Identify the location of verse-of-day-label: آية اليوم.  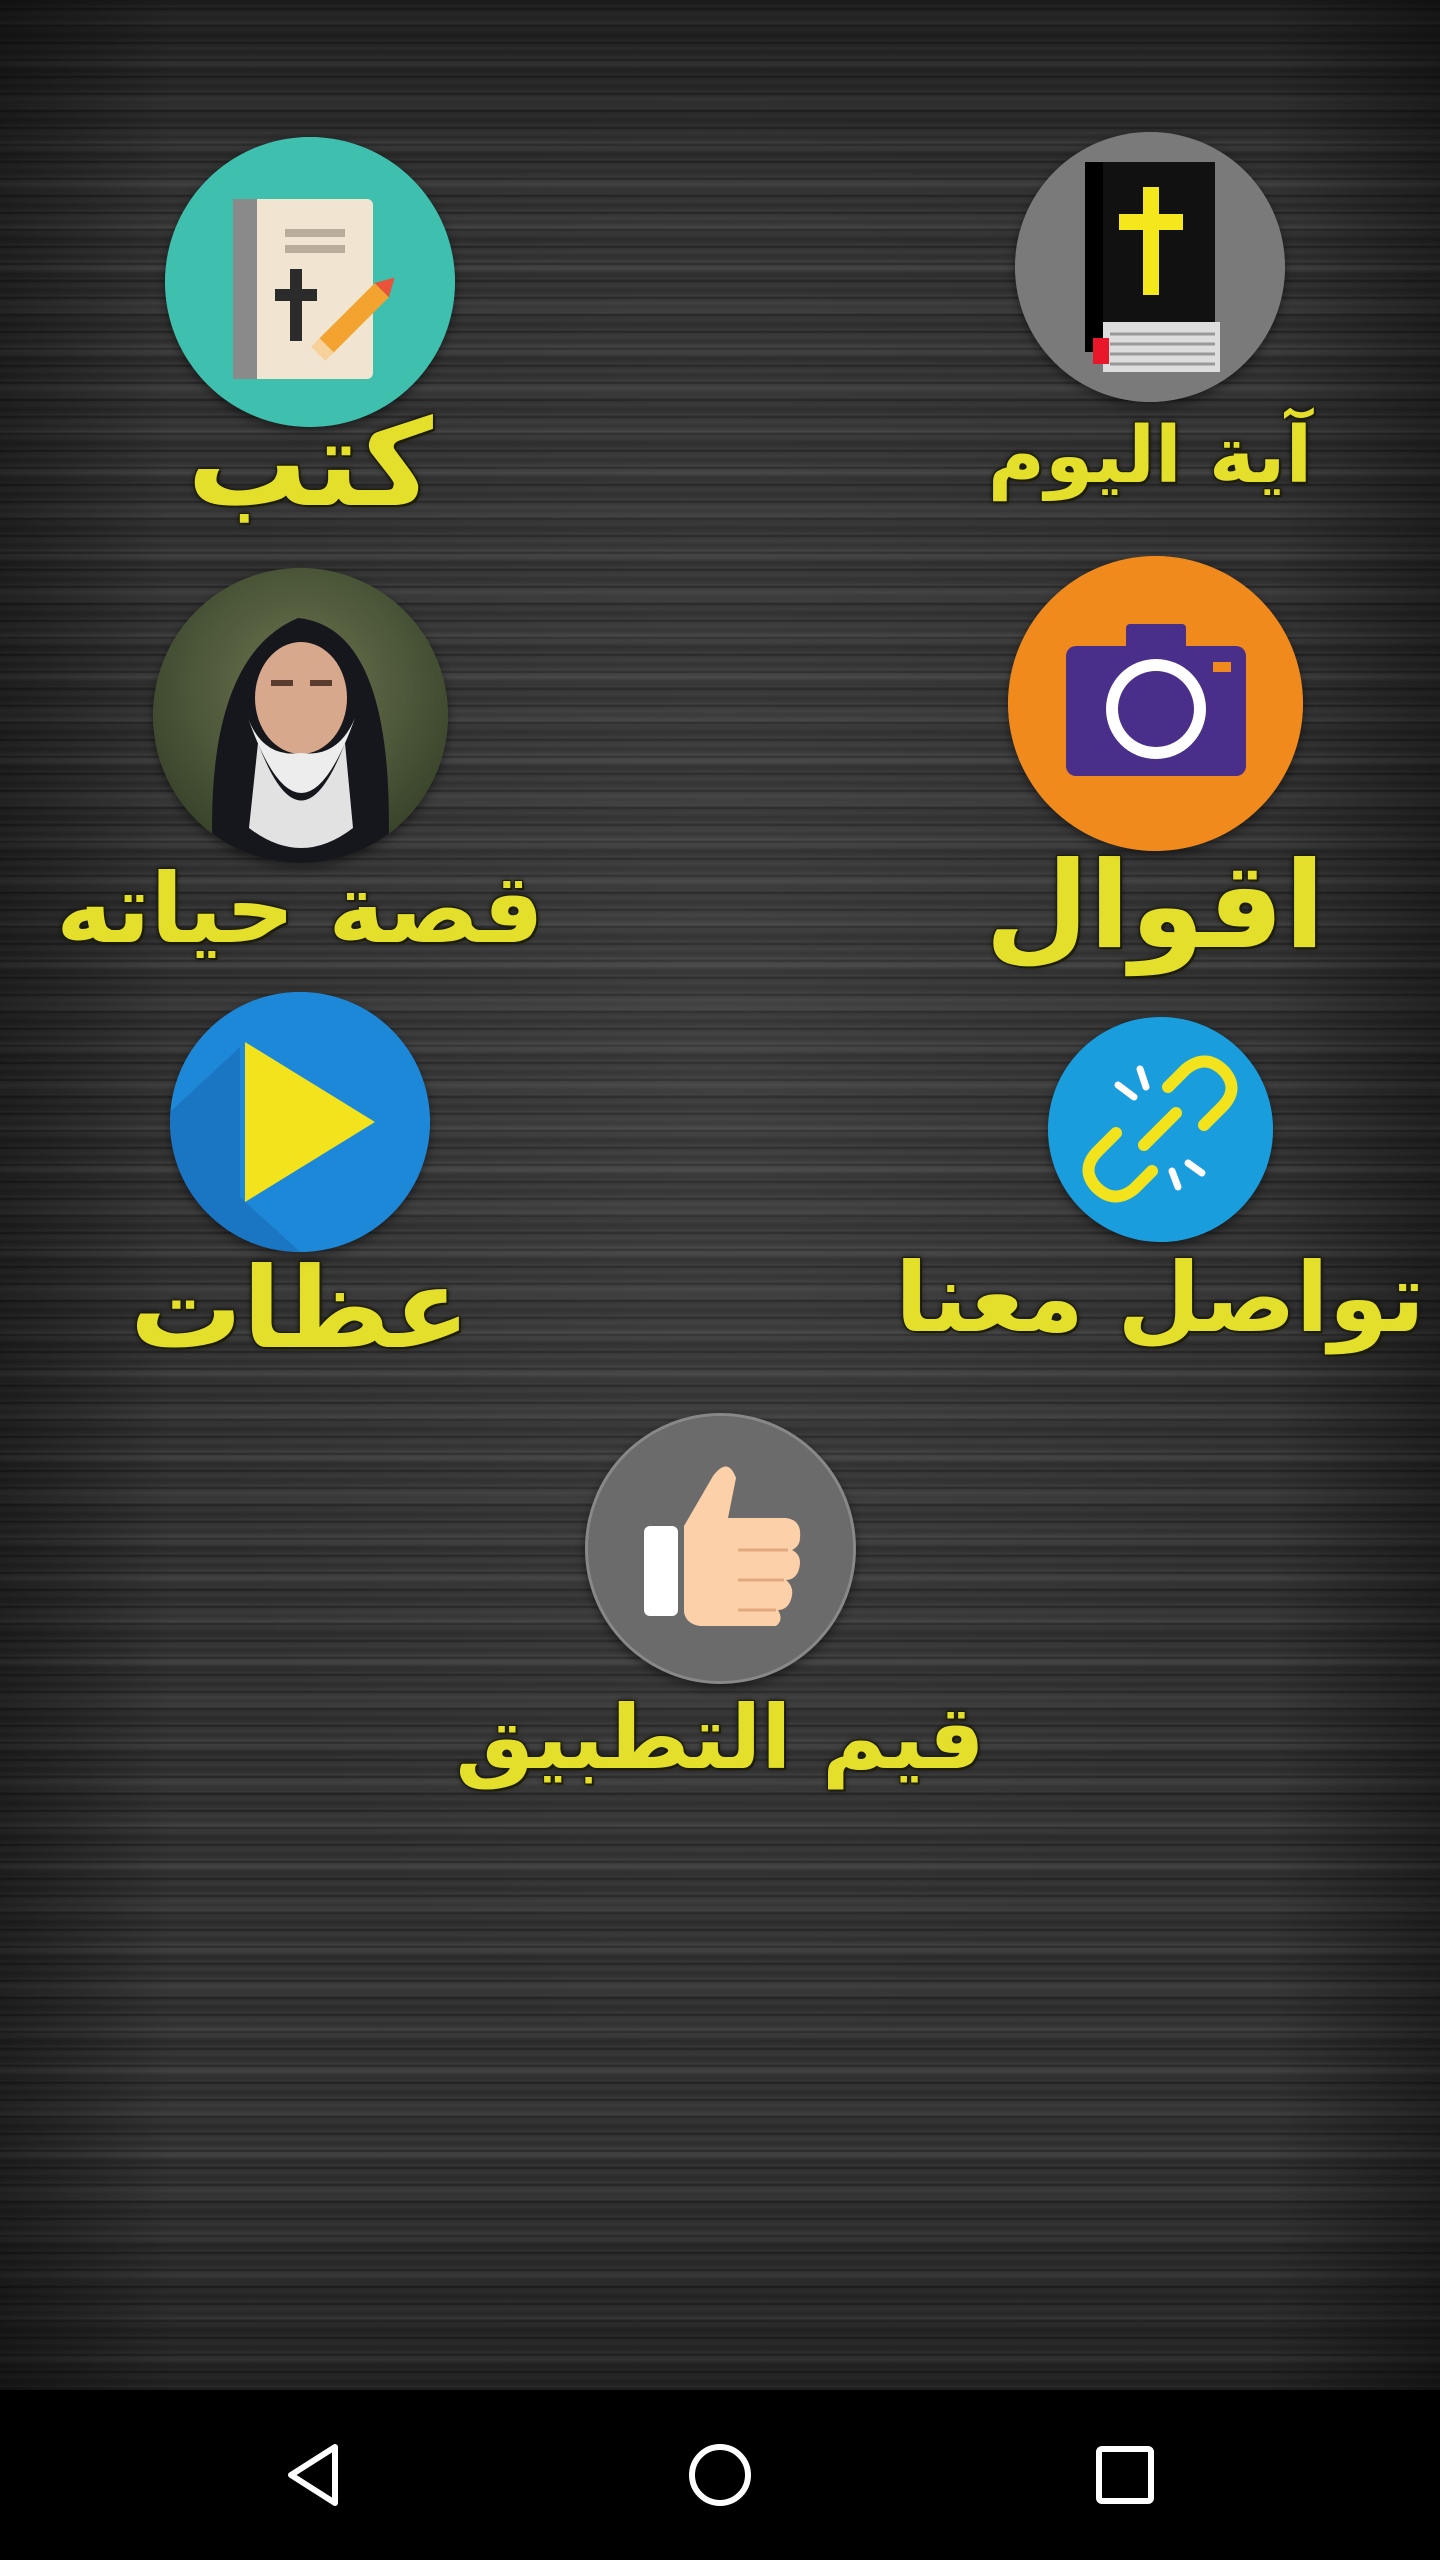
(1150, 456).